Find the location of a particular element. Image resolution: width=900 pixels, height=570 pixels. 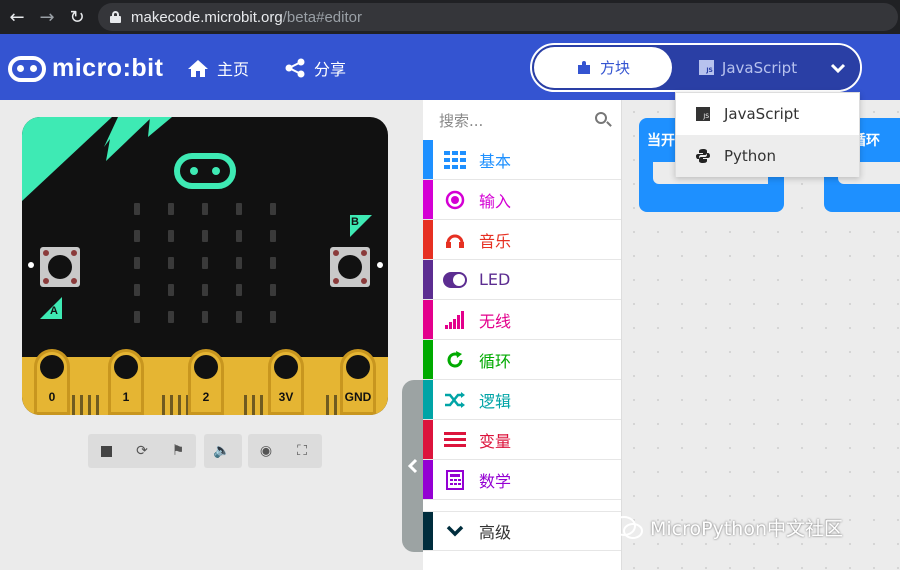

javascript-tab-label: JavaScript is located at coordinates (759, 67).